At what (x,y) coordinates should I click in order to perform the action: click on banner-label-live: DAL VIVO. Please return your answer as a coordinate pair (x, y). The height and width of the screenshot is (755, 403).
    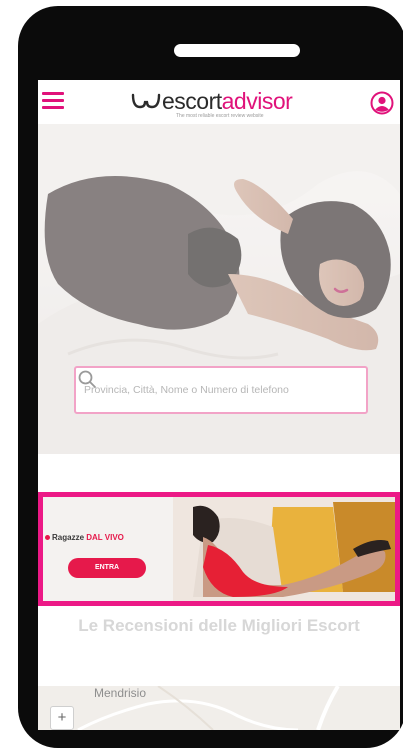
    Looking at the image, I should click on (105, 537).